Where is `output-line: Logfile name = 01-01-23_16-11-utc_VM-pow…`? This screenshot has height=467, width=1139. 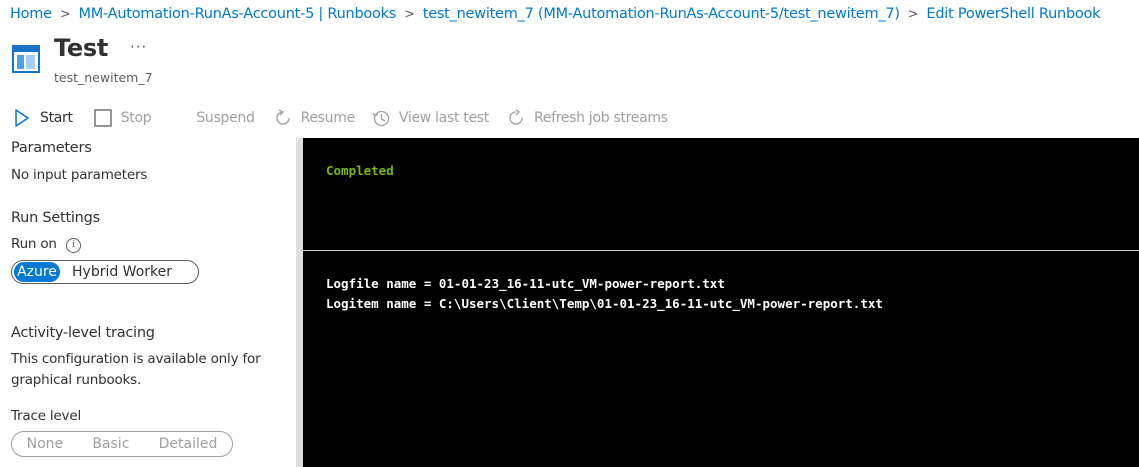 output-line: Logfile name = 01-01-23_16-11-utc_VM-pow… is located at coordinates (525, 283).